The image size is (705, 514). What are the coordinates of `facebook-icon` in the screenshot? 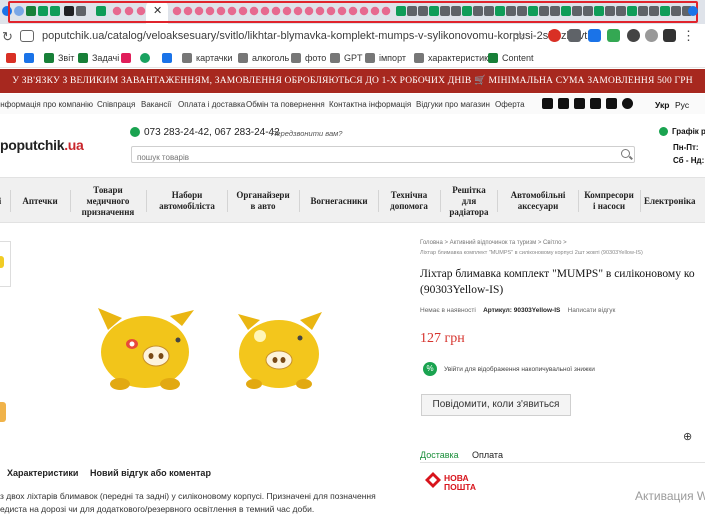 It's located at (579, 103).